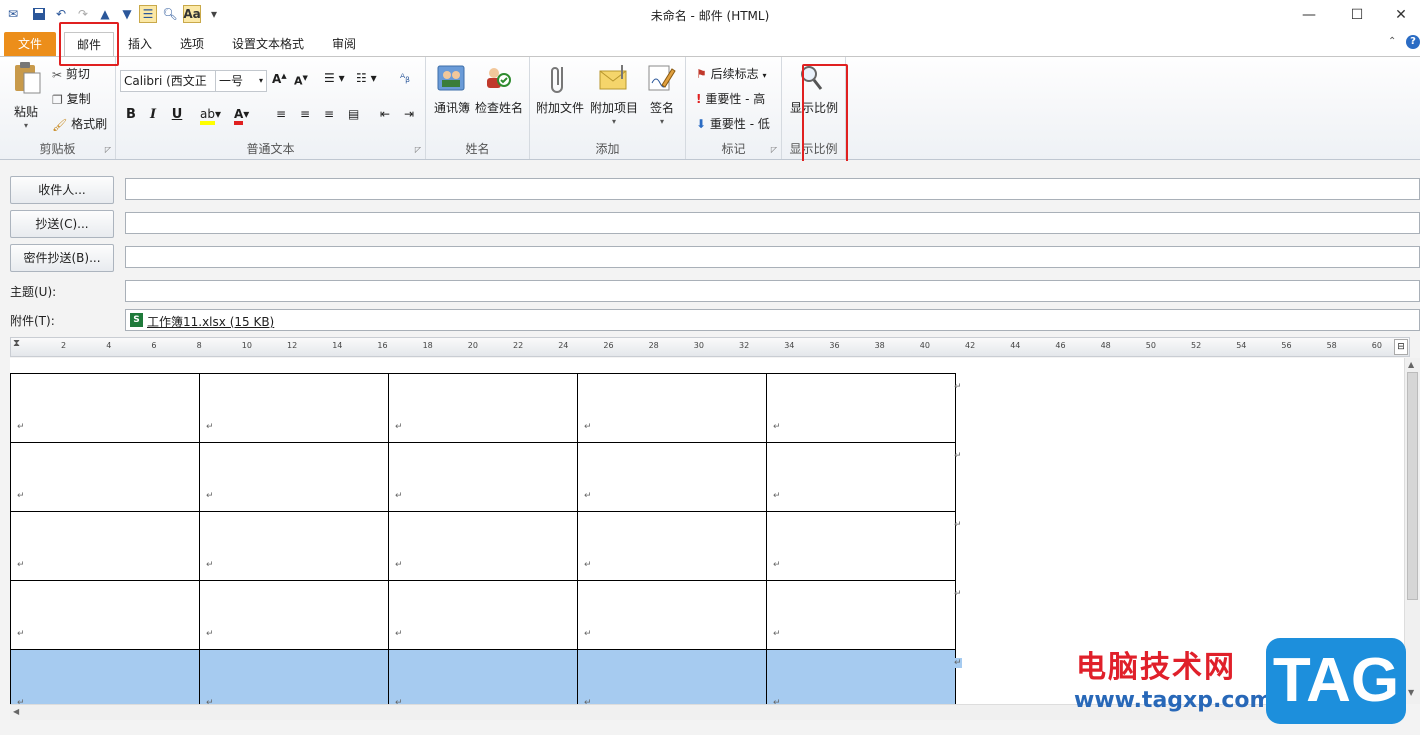  What do you see at coordinates (210, 116) in the screenshot?
I see `highlight-icon: ab▾` at bounding box center [210, 116].